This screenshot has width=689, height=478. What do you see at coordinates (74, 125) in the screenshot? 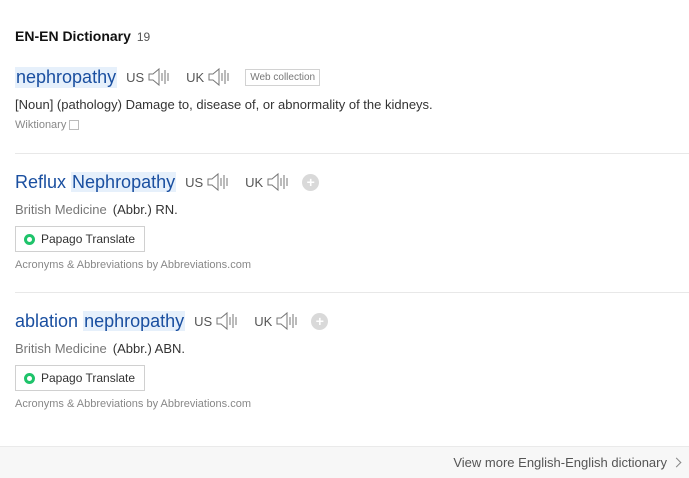
I see `copy-icon` at bounding box center [74, 125].